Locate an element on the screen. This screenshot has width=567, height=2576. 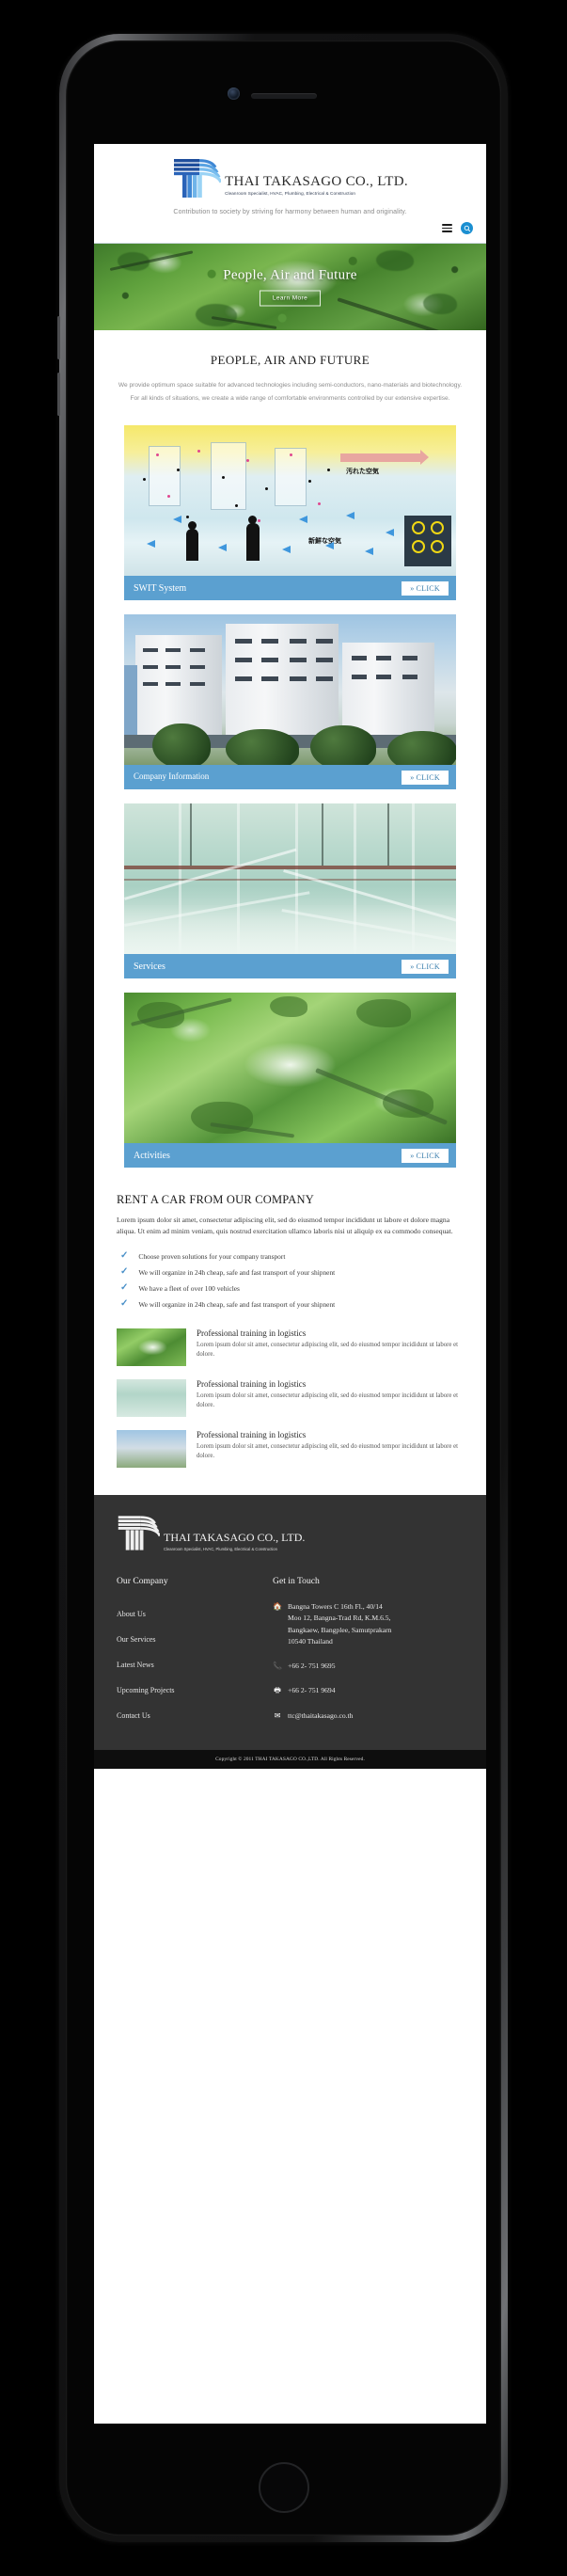
activities-canopy-image is located at coordinates (290, 1068).